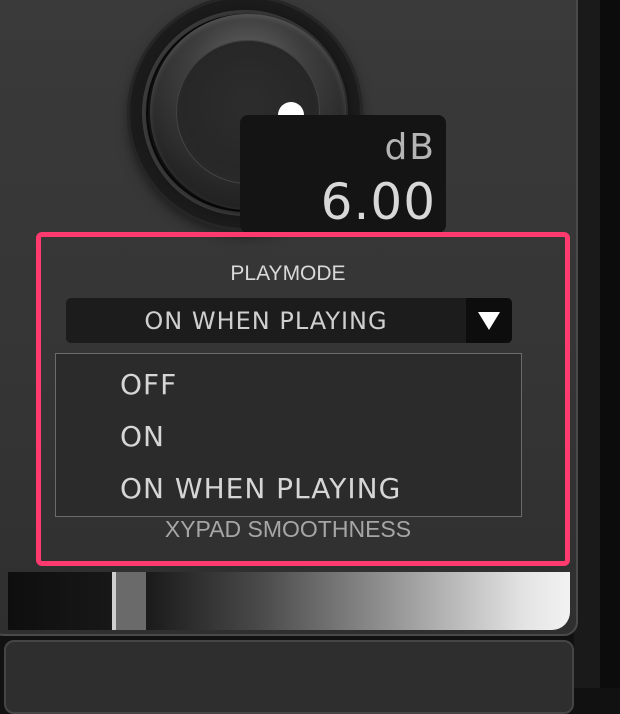 The width and height of the screenshot is (620, 714). I want to click on xypad-smoothness-slider, so click(289, 601).